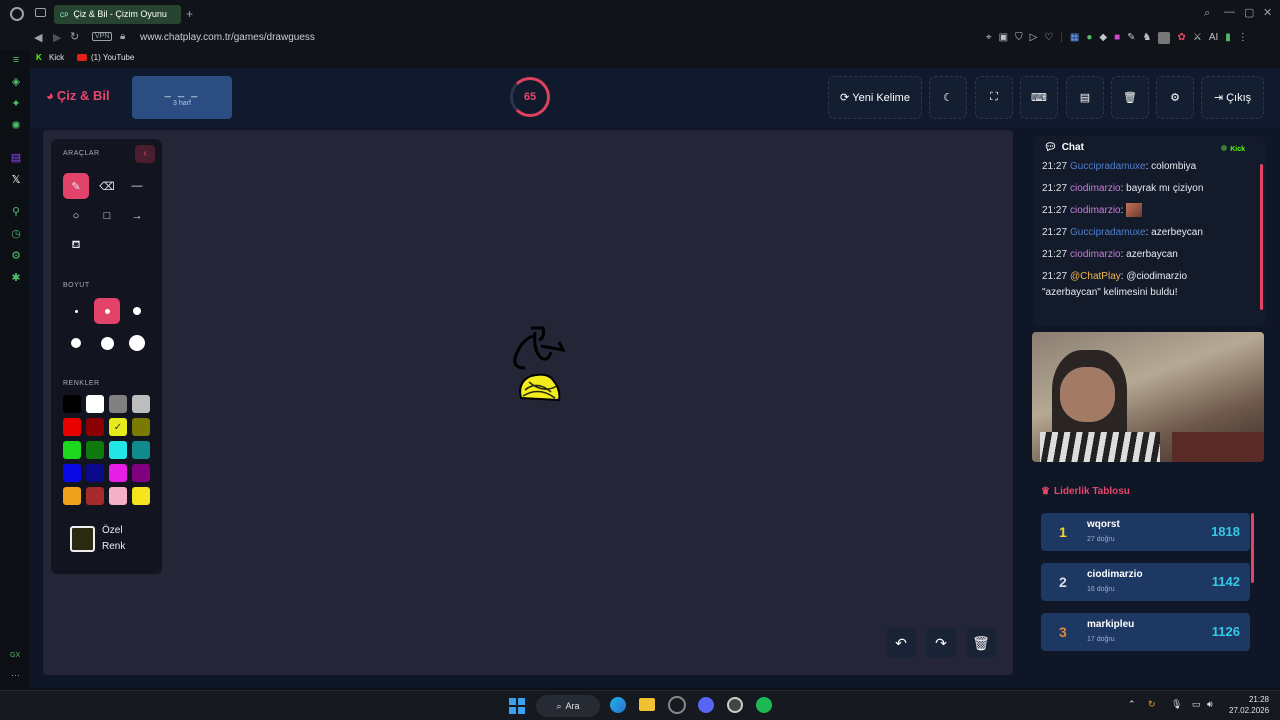 The image size is (1280, 720). Describe the element at coordinates (57, 37) in the screenshot. I see `forward-icon: ▶` at that location.